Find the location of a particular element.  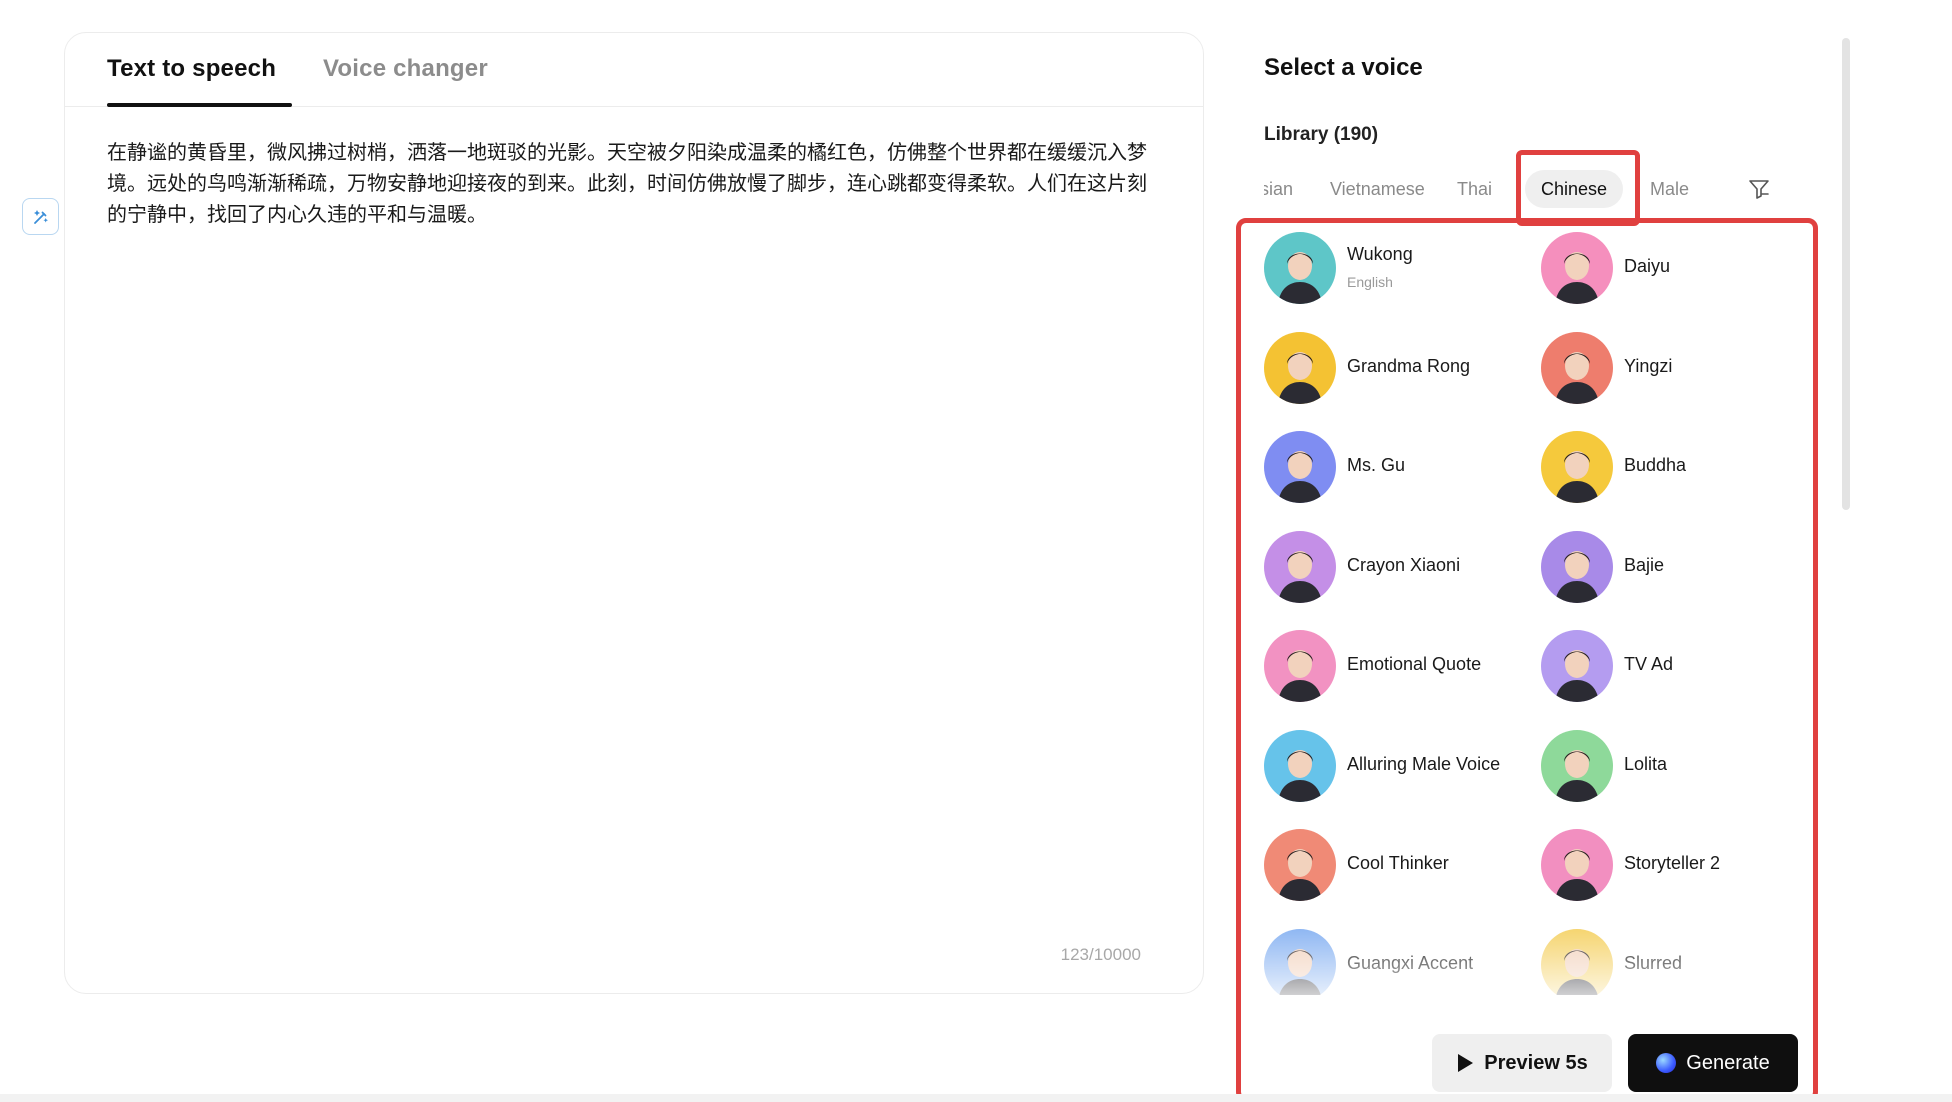

character-count: 123/10000 is located at coordinates (1100, 954).